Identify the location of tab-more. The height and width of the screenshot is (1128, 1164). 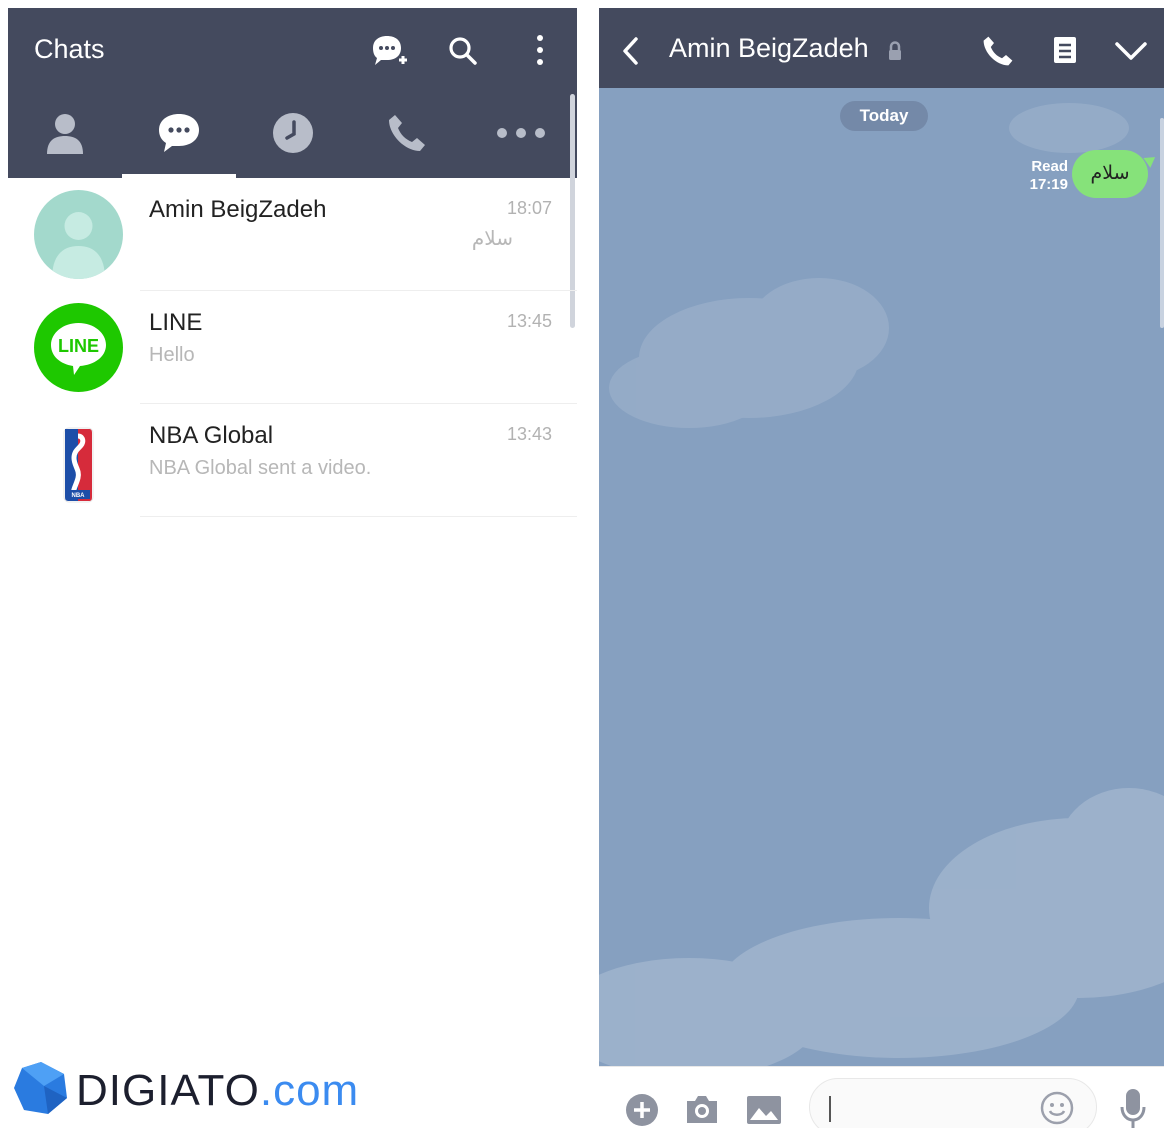
(521, 135).